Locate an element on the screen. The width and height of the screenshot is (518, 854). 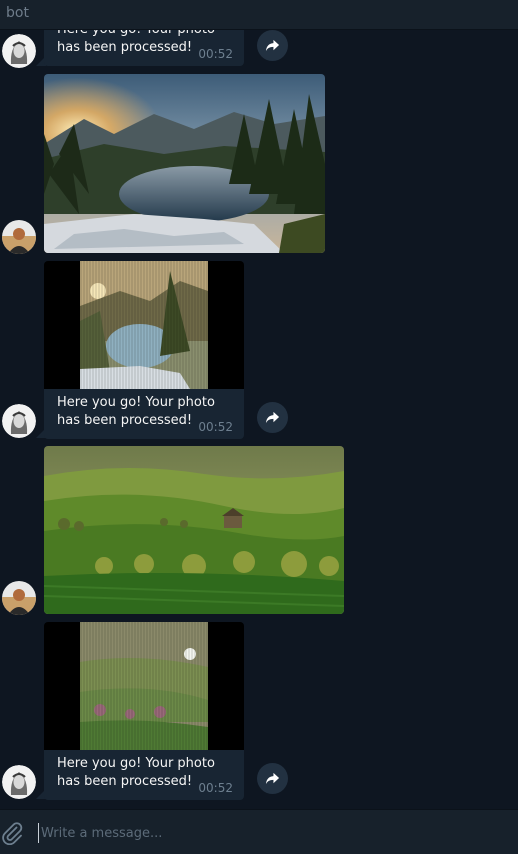
paperclip-icon is located at coordinates (12, 834).